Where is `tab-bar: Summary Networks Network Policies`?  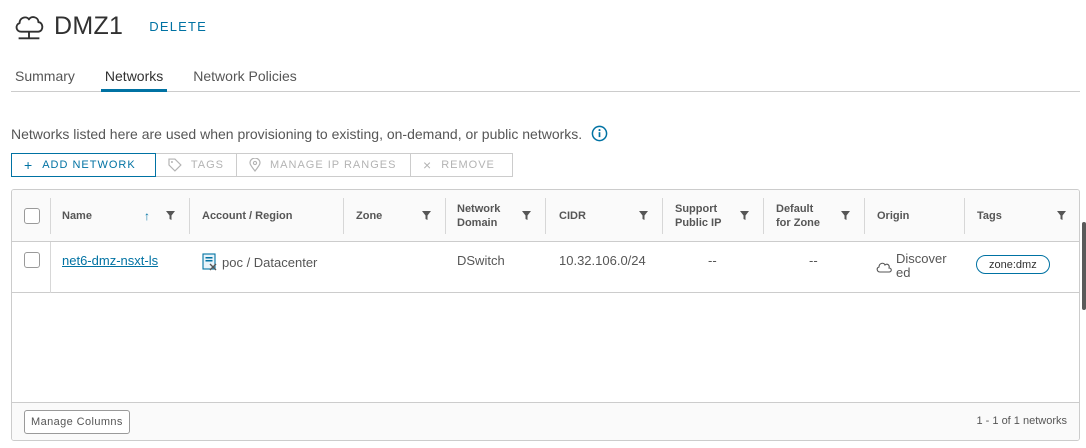
tab-bar: Summary Networks Network Policies is located at coordinates (545, 76).